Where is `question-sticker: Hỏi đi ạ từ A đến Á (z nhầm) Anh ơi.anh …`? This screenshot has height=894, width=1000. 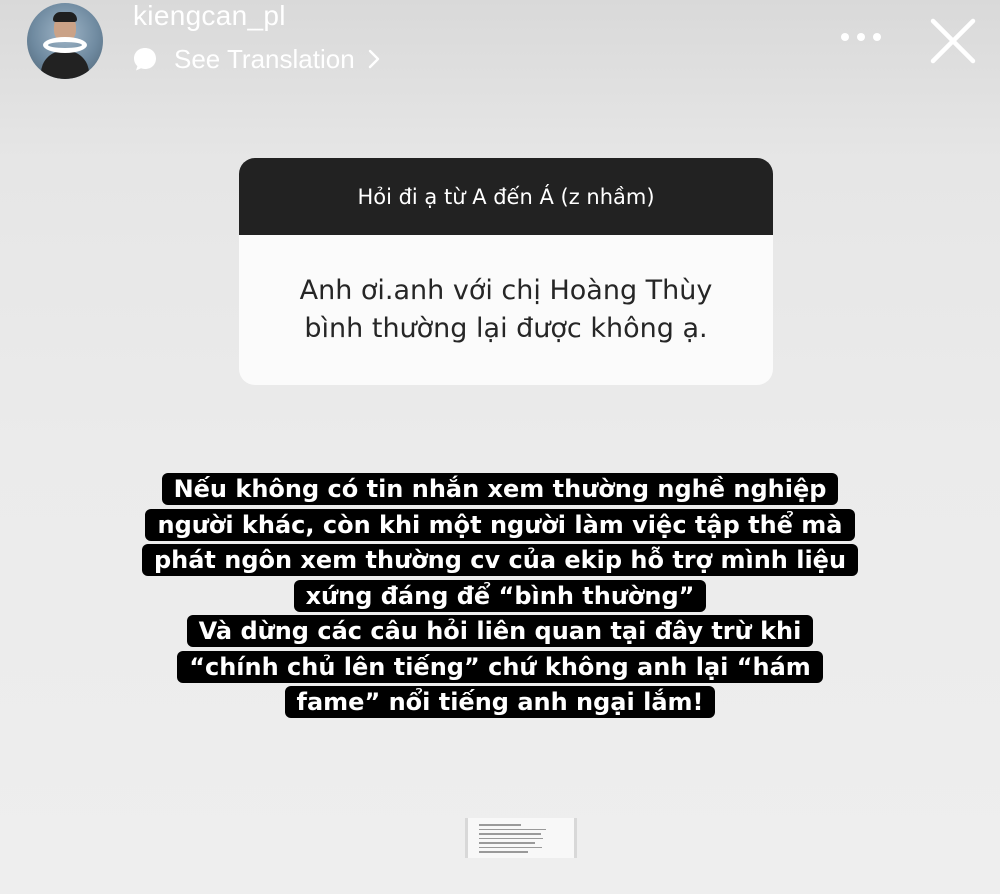
question-sticker: Hỏi đi ạ từ A đến Á (z nhầm) Anh ơi.anh … is located at coordinates (506, 271).